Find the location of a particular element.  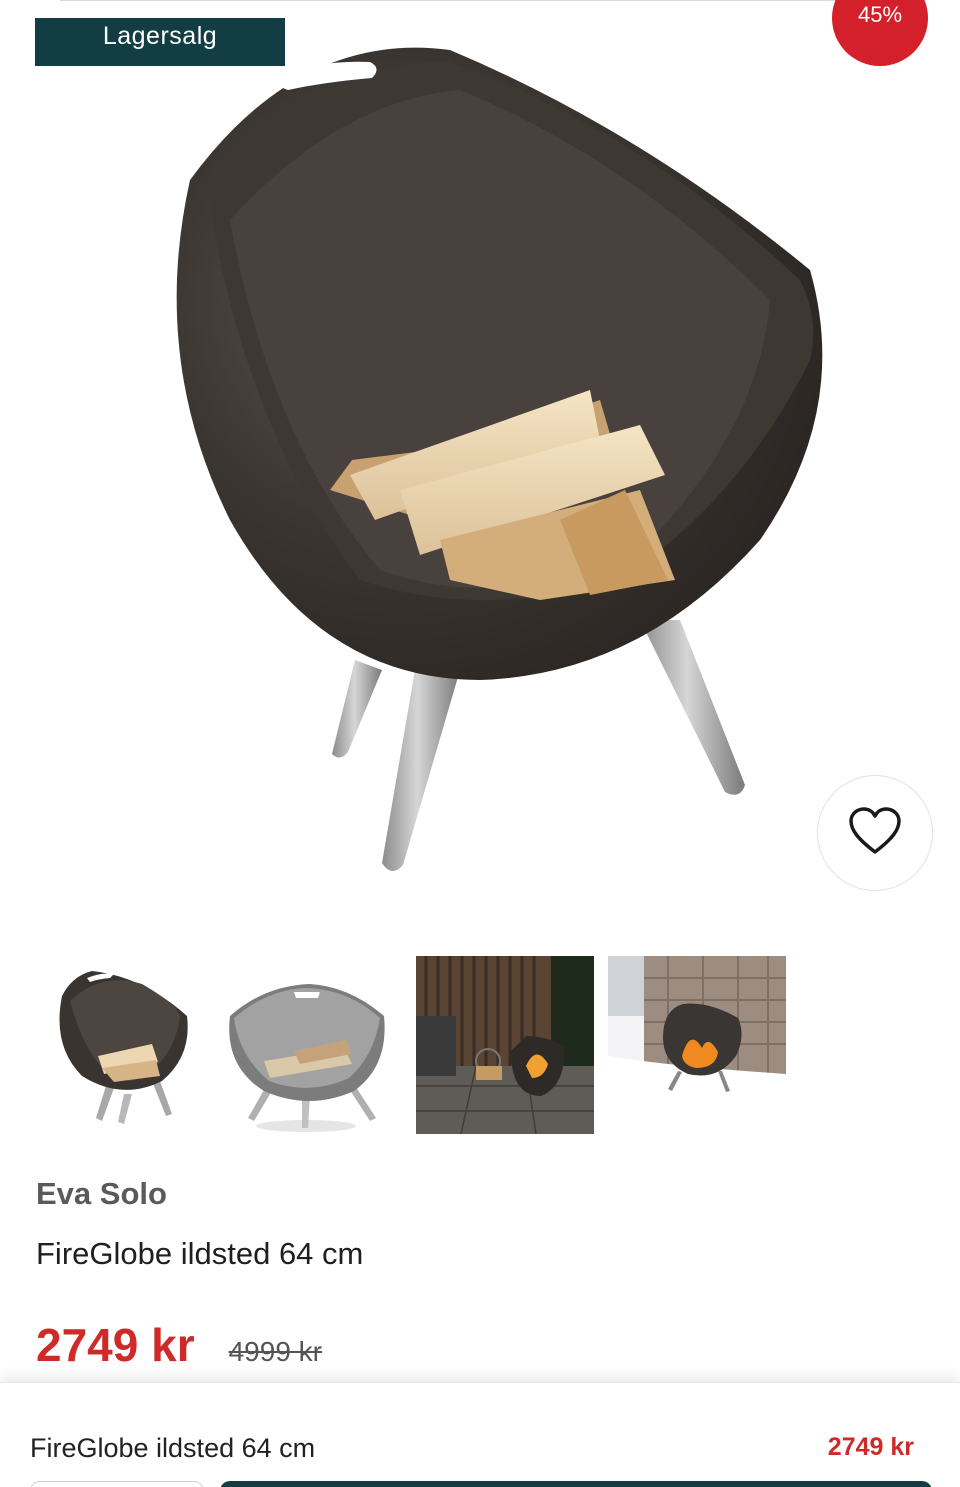

sticky-purchase-bar: FireGlobe ildsted 64 cm 2749 kr is located at coordinates (480, 1434).